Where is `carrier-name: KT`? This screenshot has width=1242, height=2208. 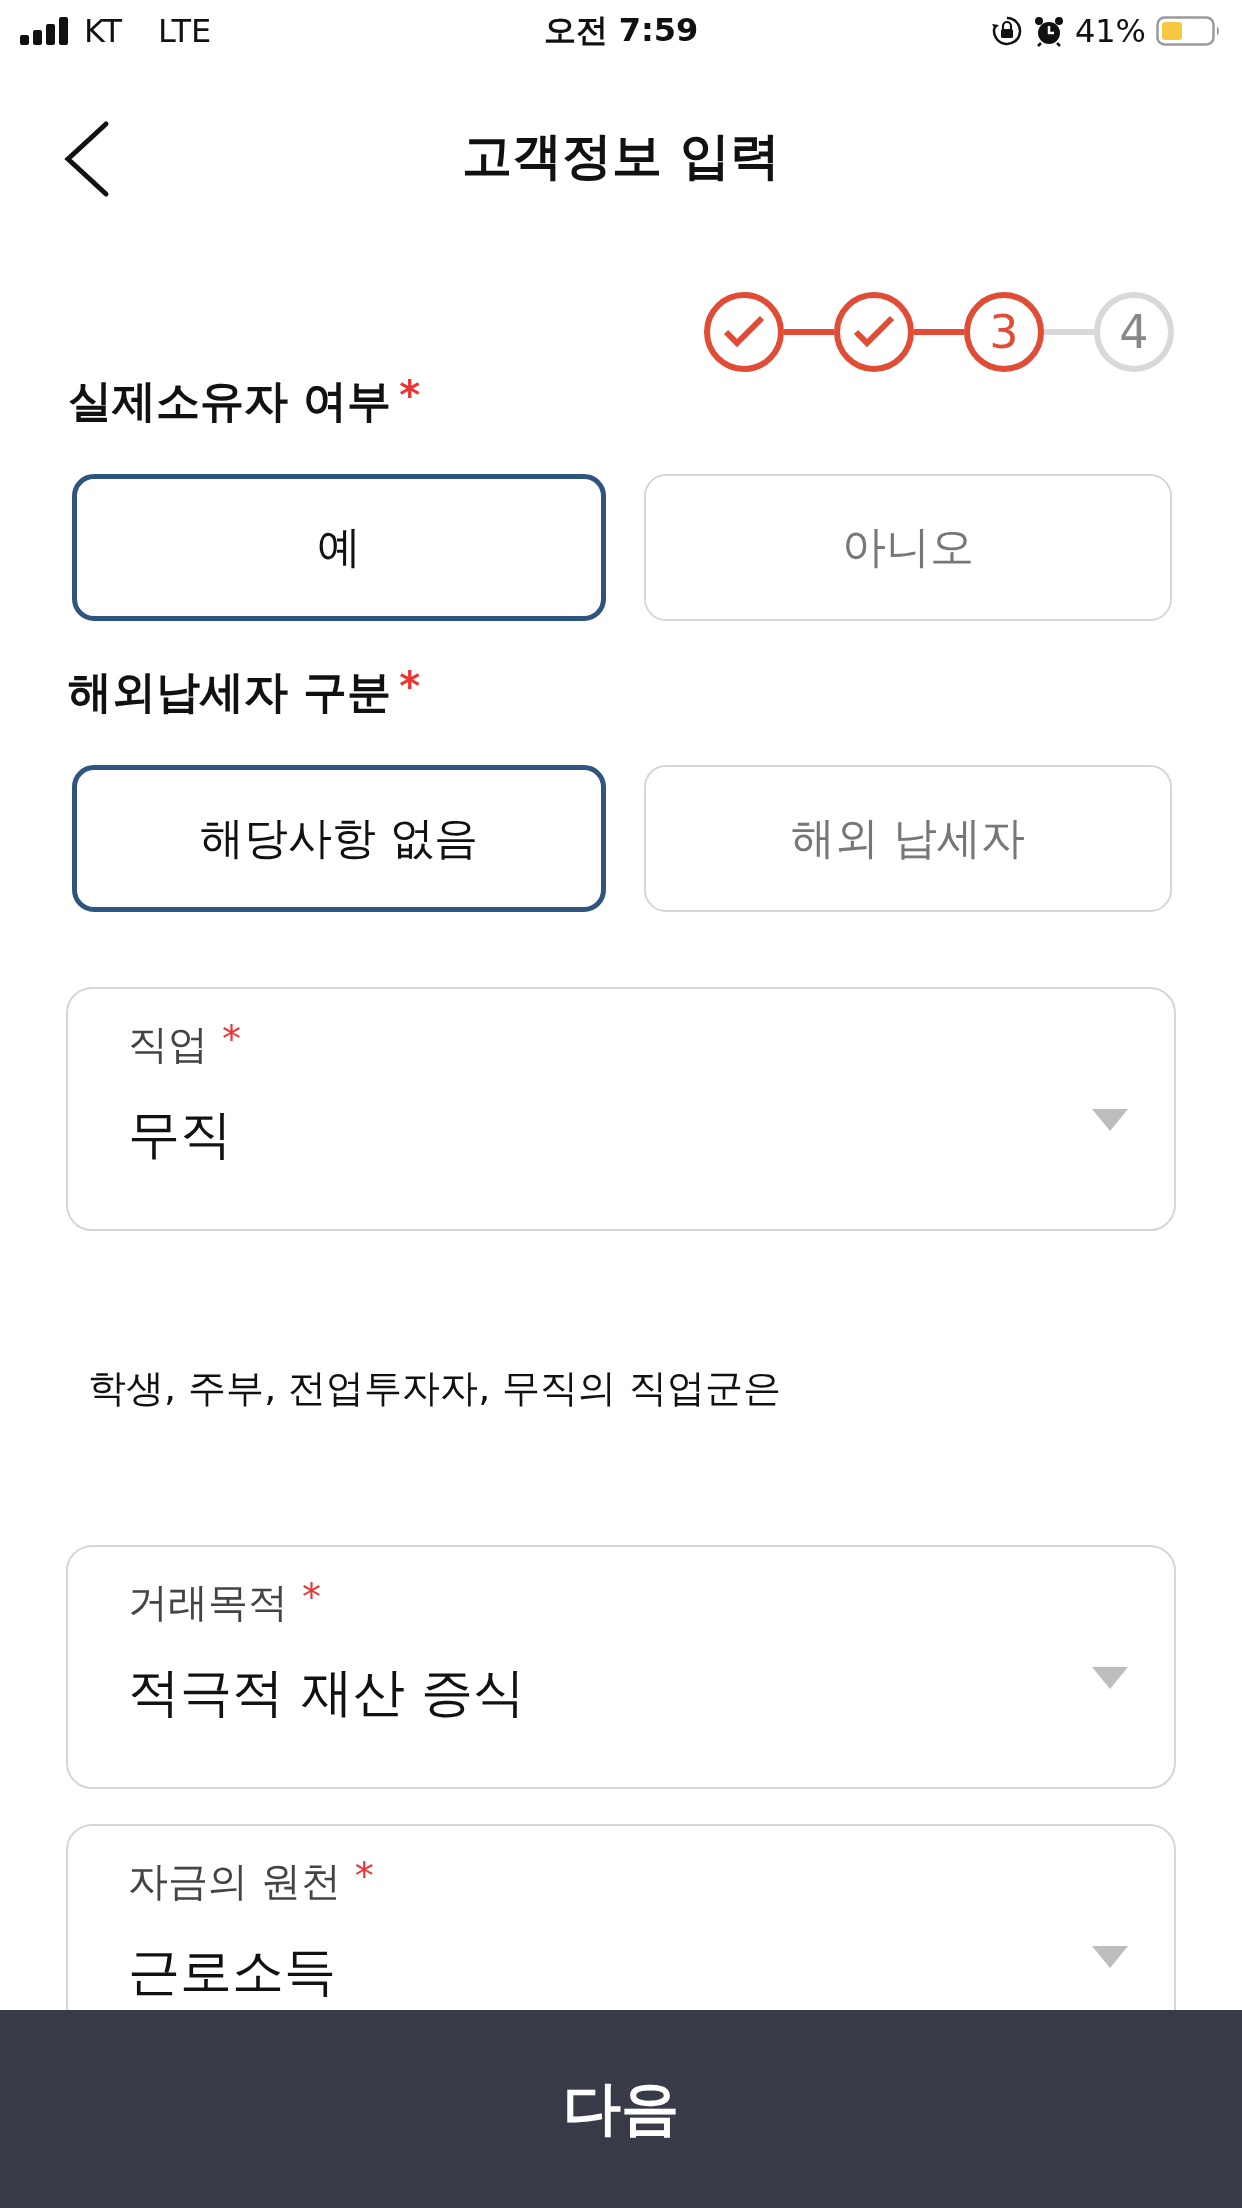 carrier-name: KT is located at coordinates (103, 31).